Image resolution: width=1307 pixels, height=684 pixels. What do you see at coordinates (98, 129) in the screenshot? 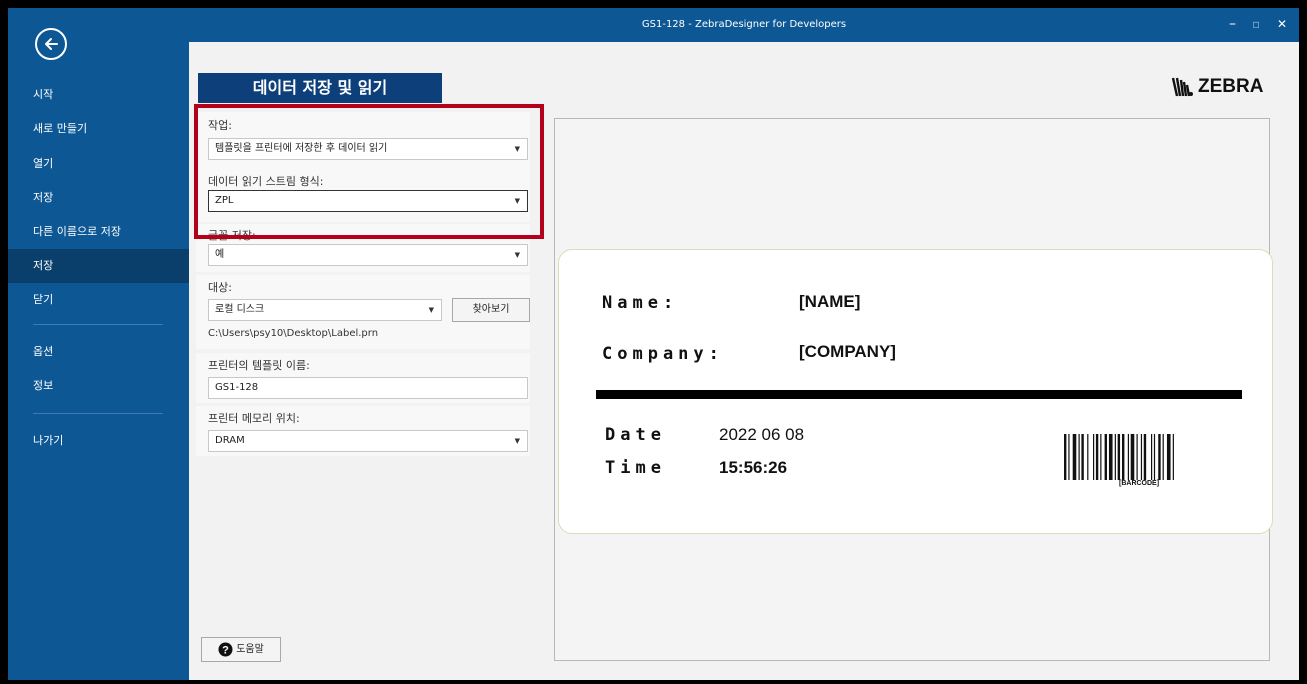
I see `sidebar-item-new: 새로 만들기` at bounding box center [98, 129].